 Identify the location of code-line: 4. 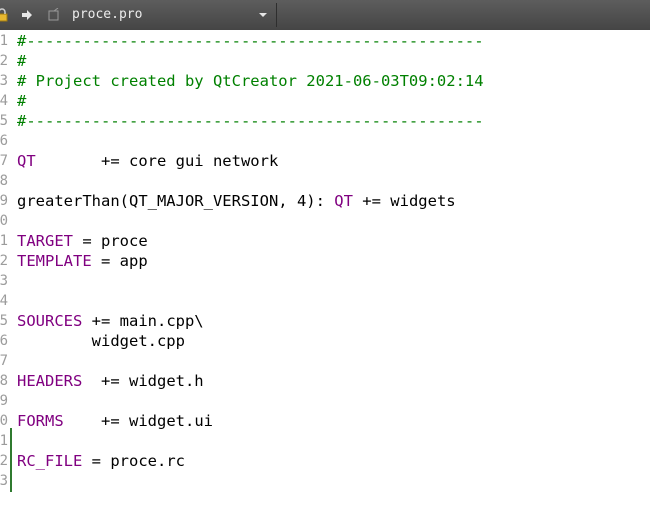
(325, 301).